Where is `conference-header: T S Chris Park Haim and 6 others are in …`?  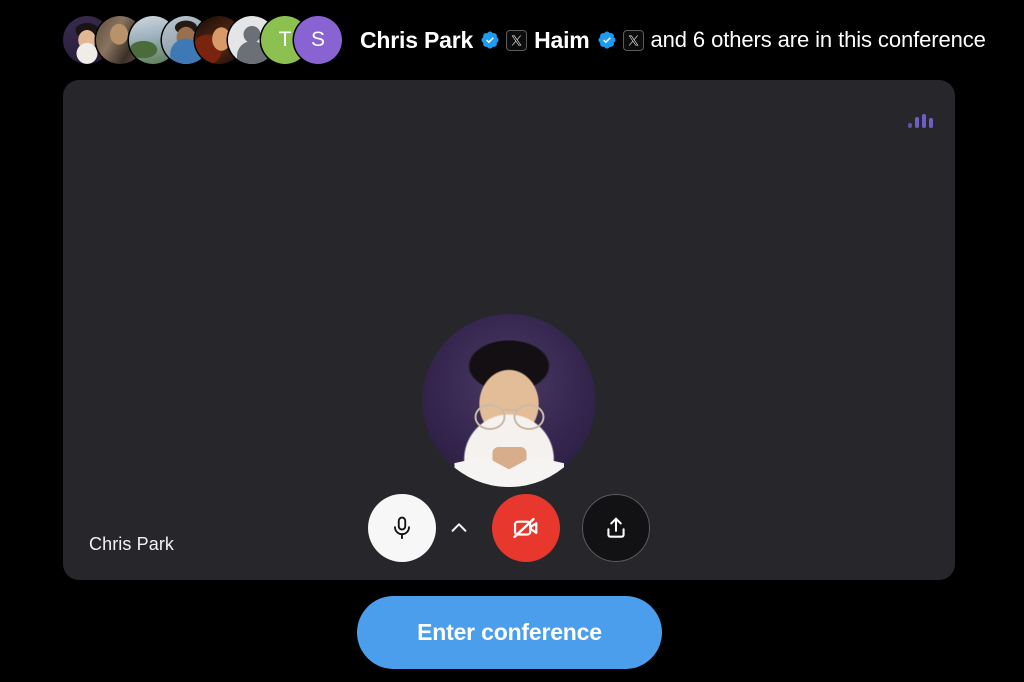 conference-header: T S Chris Park Haim and 6 others are in … is located at coordinates (512, 40).